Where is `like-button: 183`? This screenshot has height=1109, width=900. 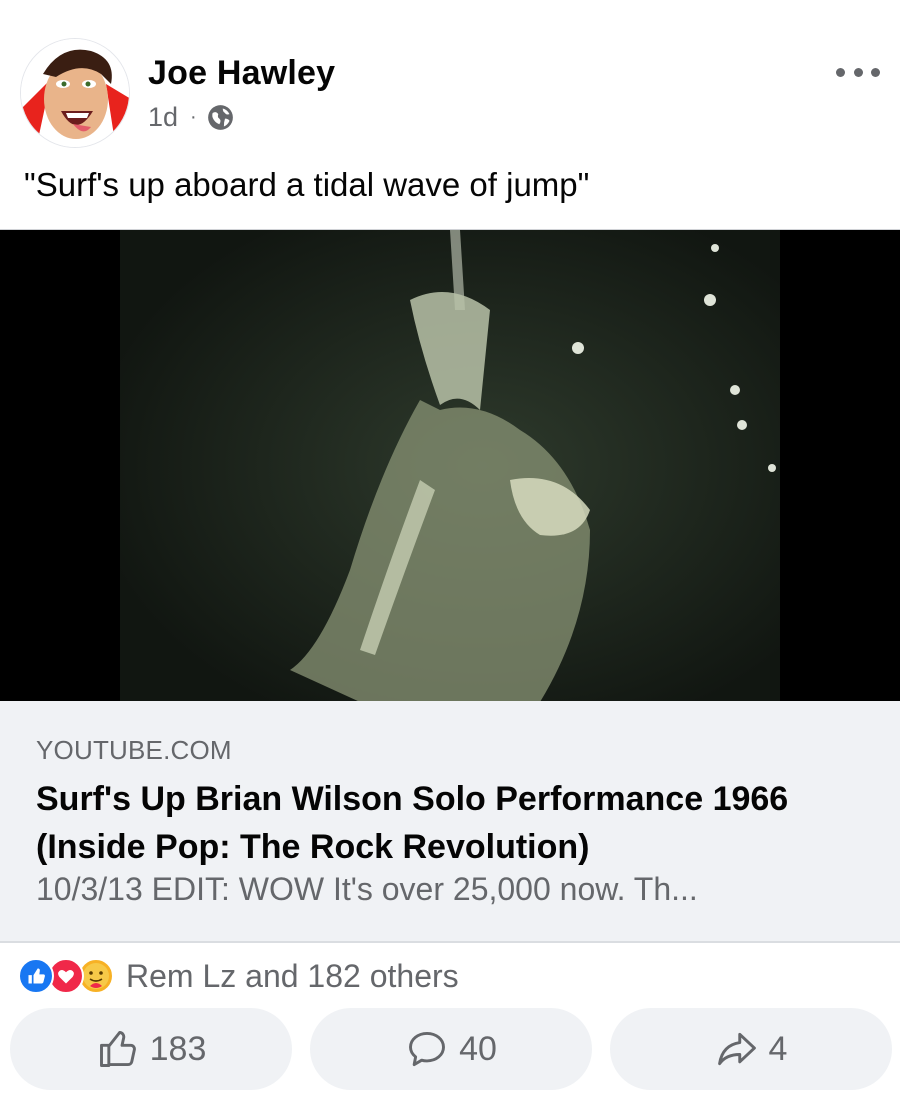 like-button: 183 is located at coordinates (151, 1049).